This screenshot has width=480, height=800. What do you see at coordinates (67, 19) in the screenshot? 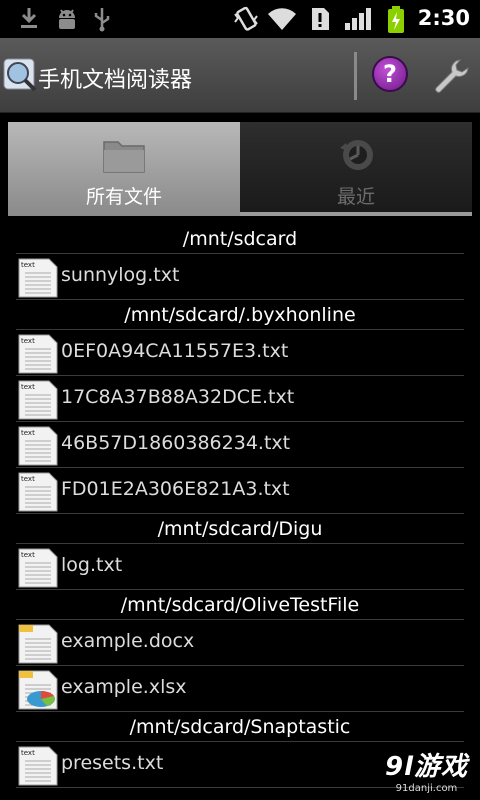
I see `android-debug-icon` at bounding box center [67, 19].